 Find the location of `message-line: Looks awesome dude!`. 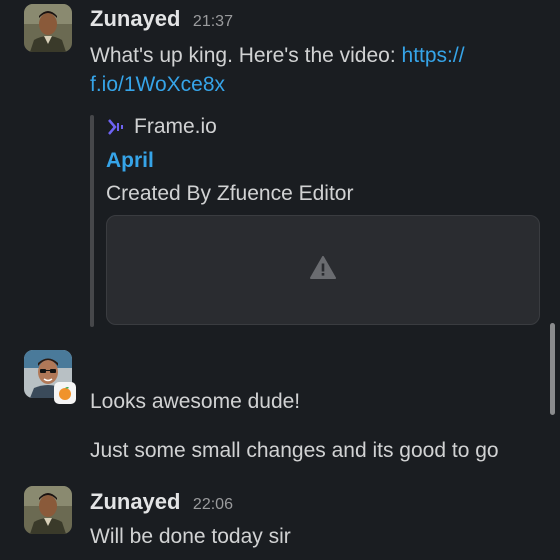

message-line: Looks awesome dude! is located at coordinates (195, 401).